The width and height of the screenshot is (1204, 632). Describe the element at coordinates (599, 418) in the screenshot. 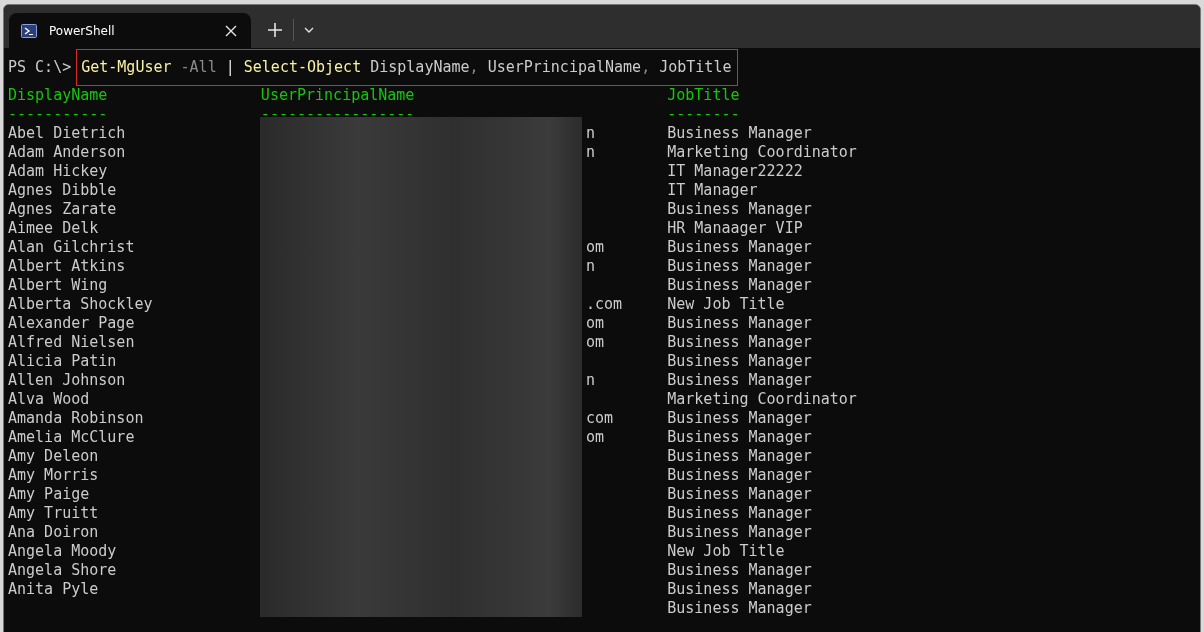

I see `table-cell: com` at that location.